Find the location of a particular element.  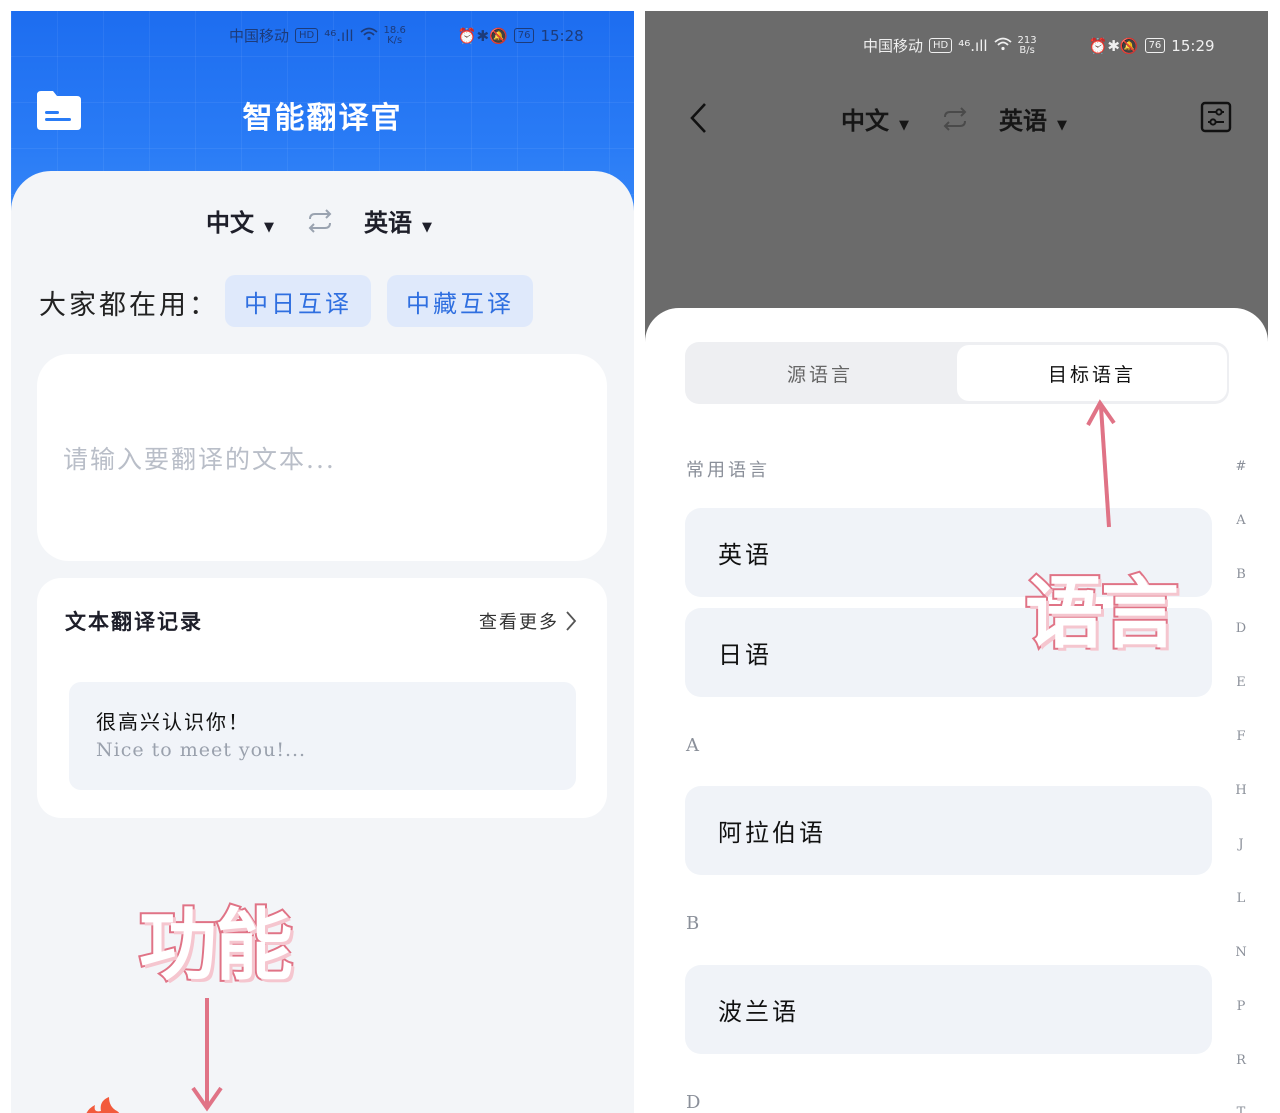

language-tabs: 源语言 目标语言 is located at coordinates (957, 373).